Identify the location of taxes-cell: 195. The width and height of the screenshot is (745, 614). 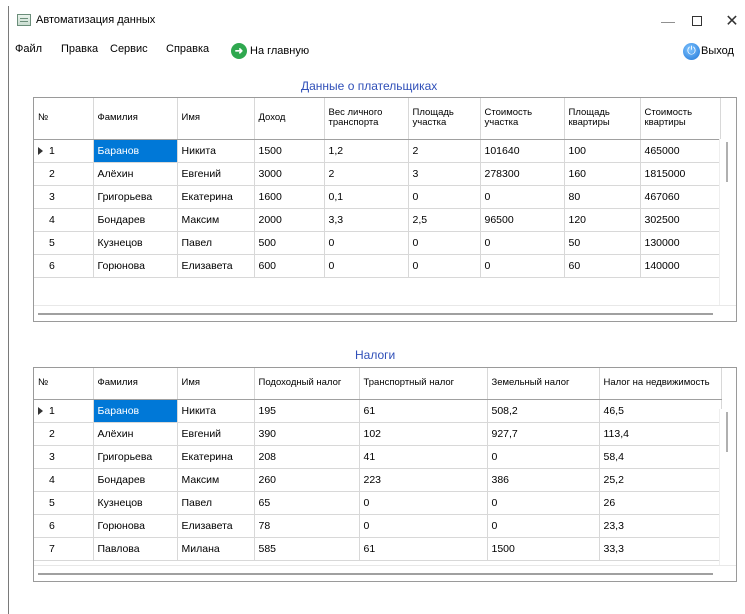
(307, 411).